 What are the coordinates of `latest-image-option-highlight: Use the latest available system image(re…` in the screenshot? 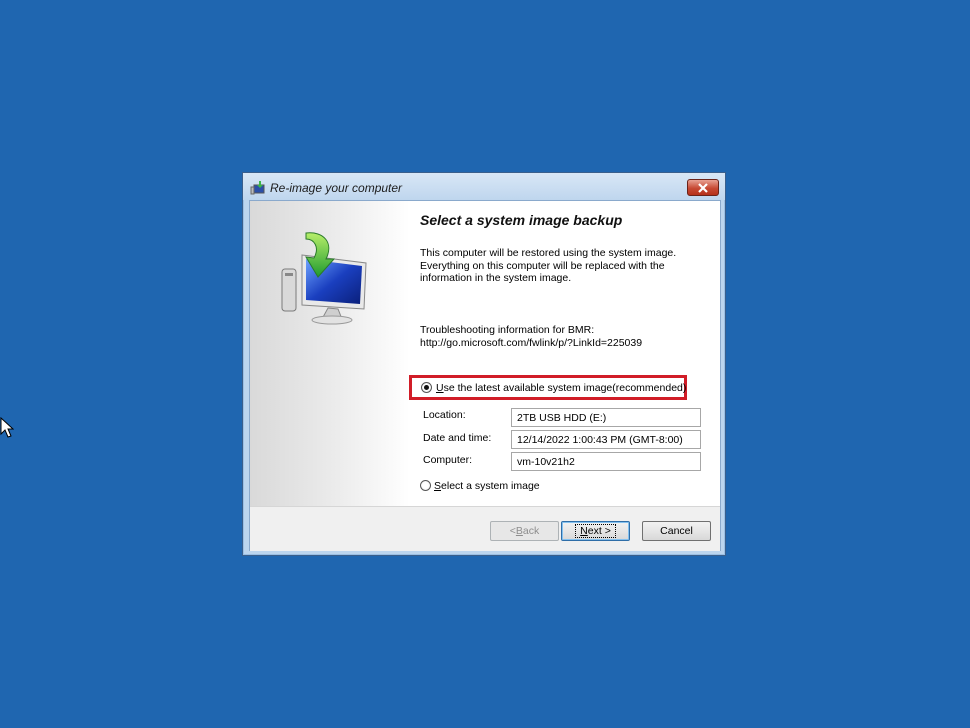 It's located at (548, 387).